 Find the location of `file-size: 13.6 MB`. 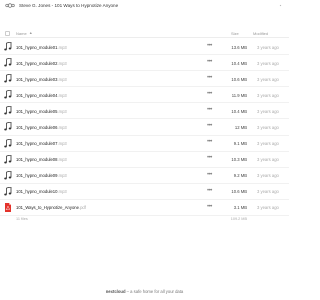

file-size: 13.6 MB is located at coordinates (239, 47).